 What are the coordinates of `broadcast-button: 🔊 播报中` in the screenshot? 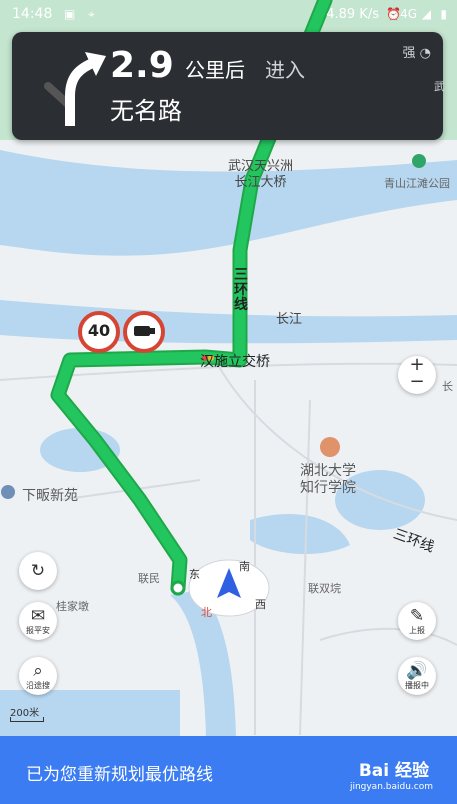 It's located at (417, 676).